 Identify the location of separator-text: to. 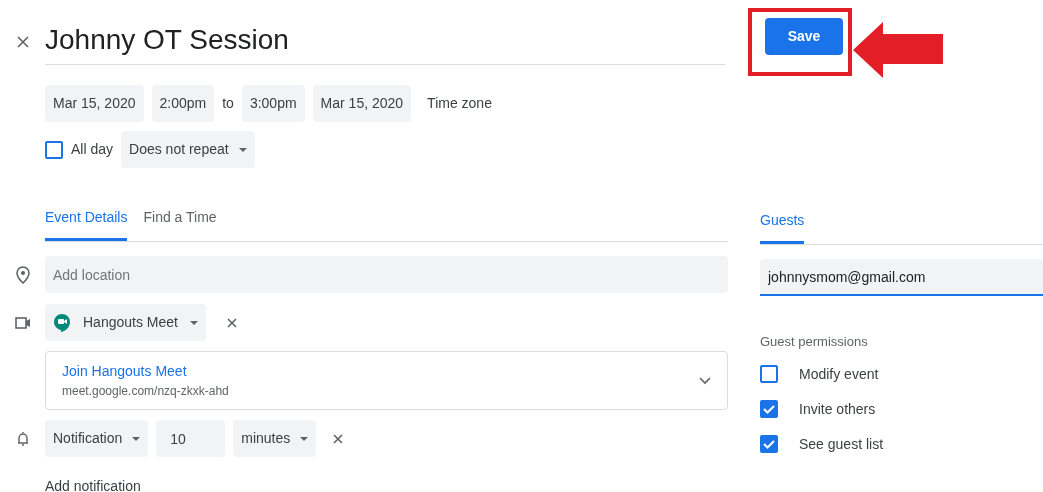
(228, 103).